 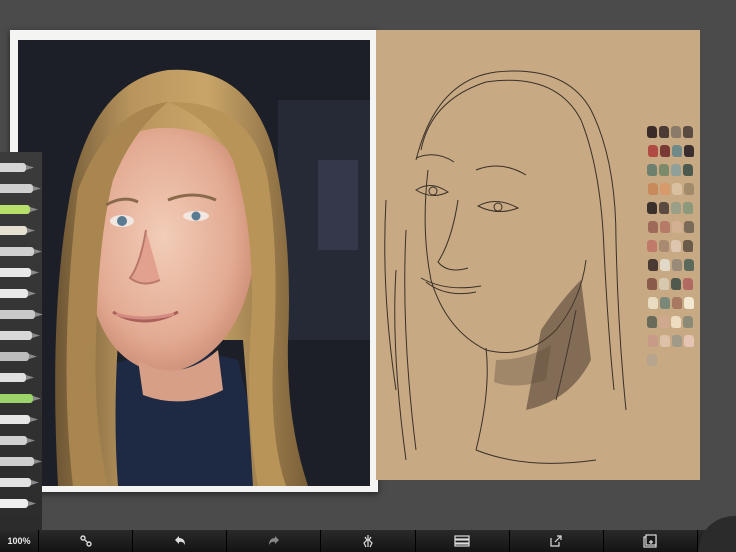 I want to click on tool-fill, so click(x=17, y=440).